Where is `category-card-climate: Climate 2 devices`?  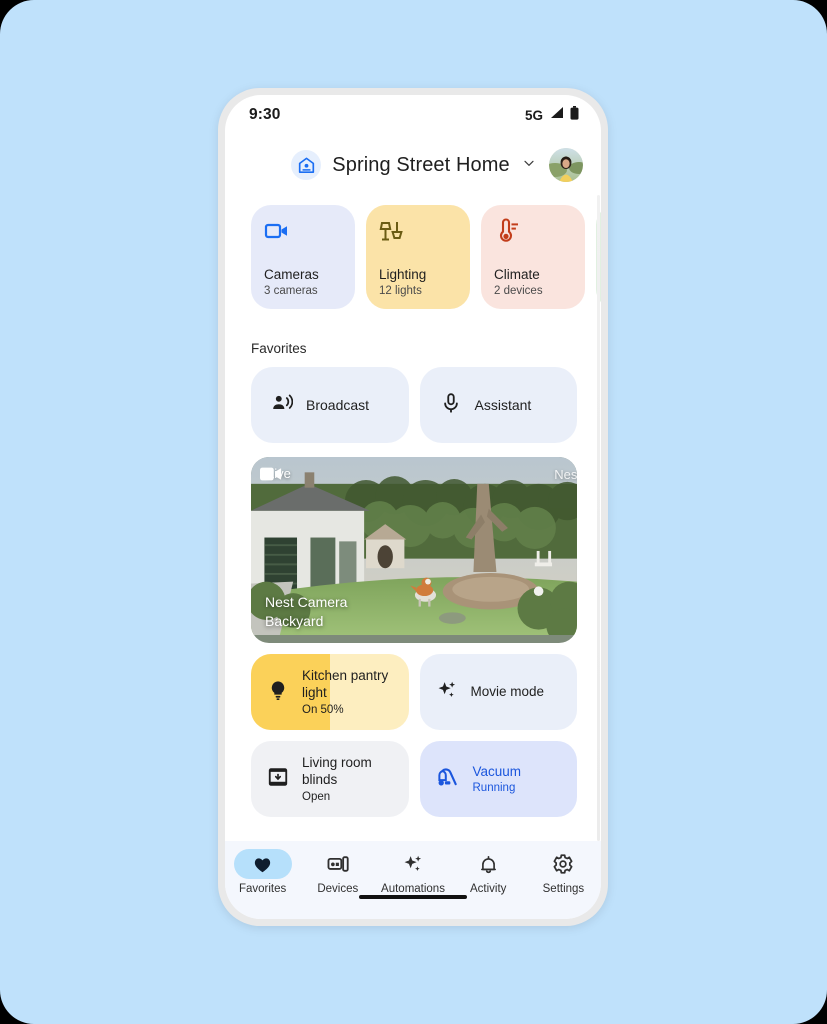 category-card-climate: Climate 2 devices is located at coordinates (533, 257).